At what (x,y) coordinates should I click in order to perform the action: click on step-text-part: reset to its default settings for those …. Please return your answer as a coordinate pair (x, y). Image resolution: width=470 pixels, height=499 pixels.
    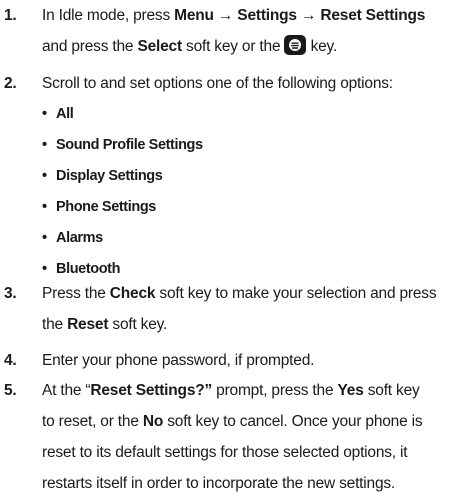
    Looking at the image, I should click on (225, 452).